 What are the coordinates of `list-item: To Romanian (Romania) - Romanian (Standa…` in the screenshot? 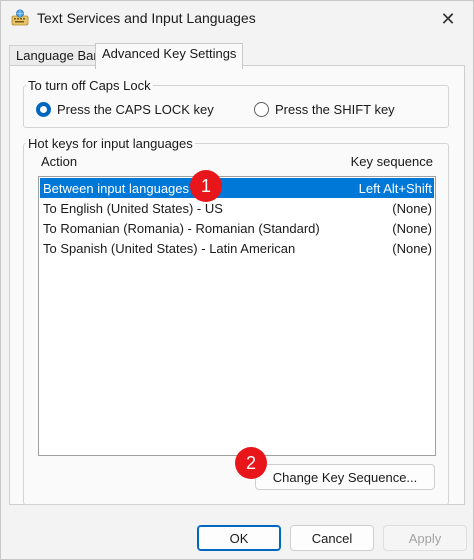 It's located at (237, 228).